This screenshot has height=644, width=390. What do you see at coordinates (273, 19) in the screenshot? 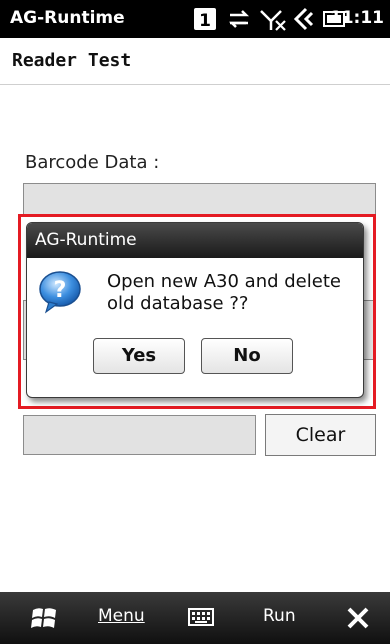
I see `signal-off-icon` at bounding box center [273, 19].